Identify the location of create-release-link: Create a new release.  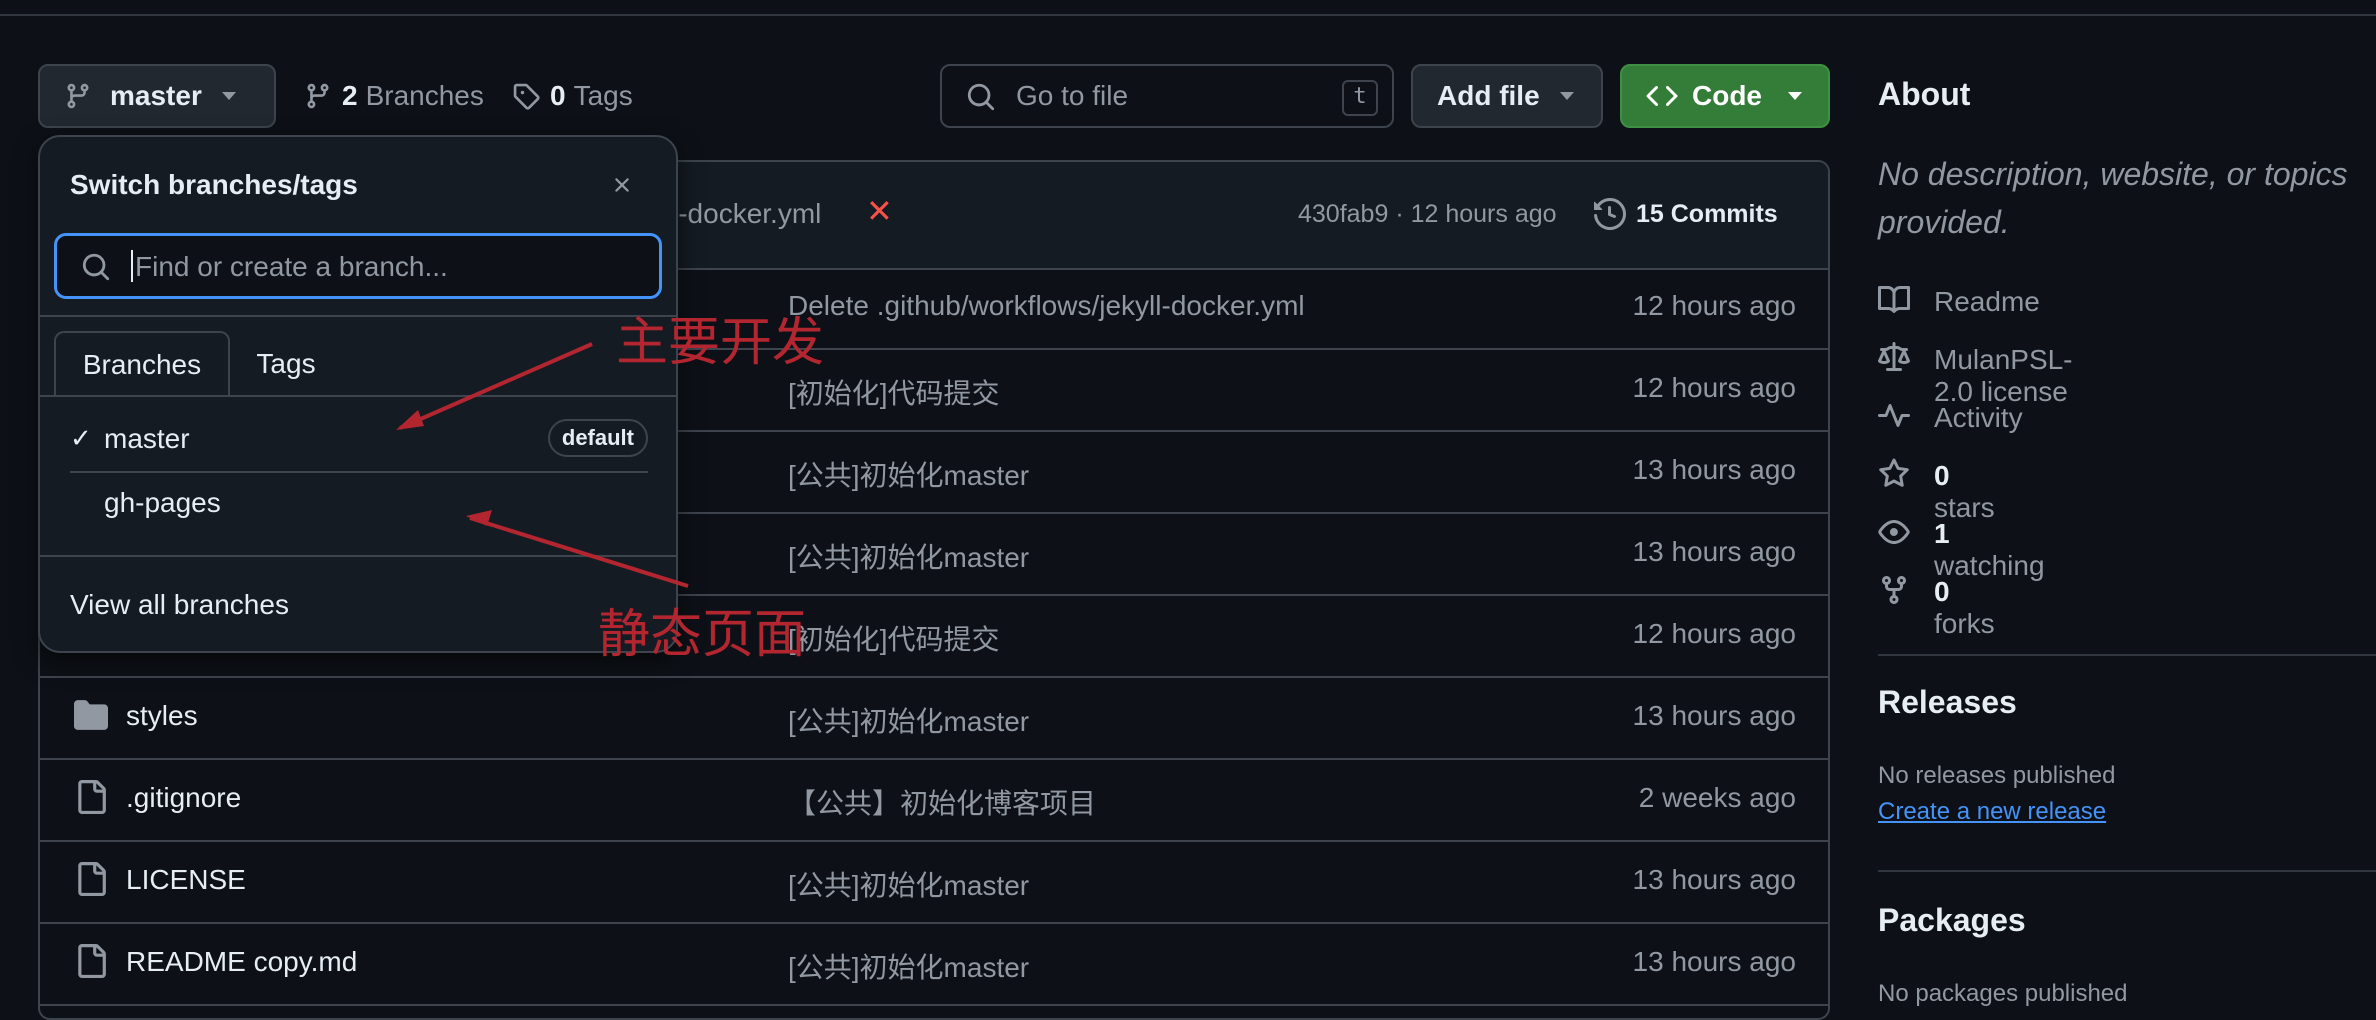
(1992, 812).